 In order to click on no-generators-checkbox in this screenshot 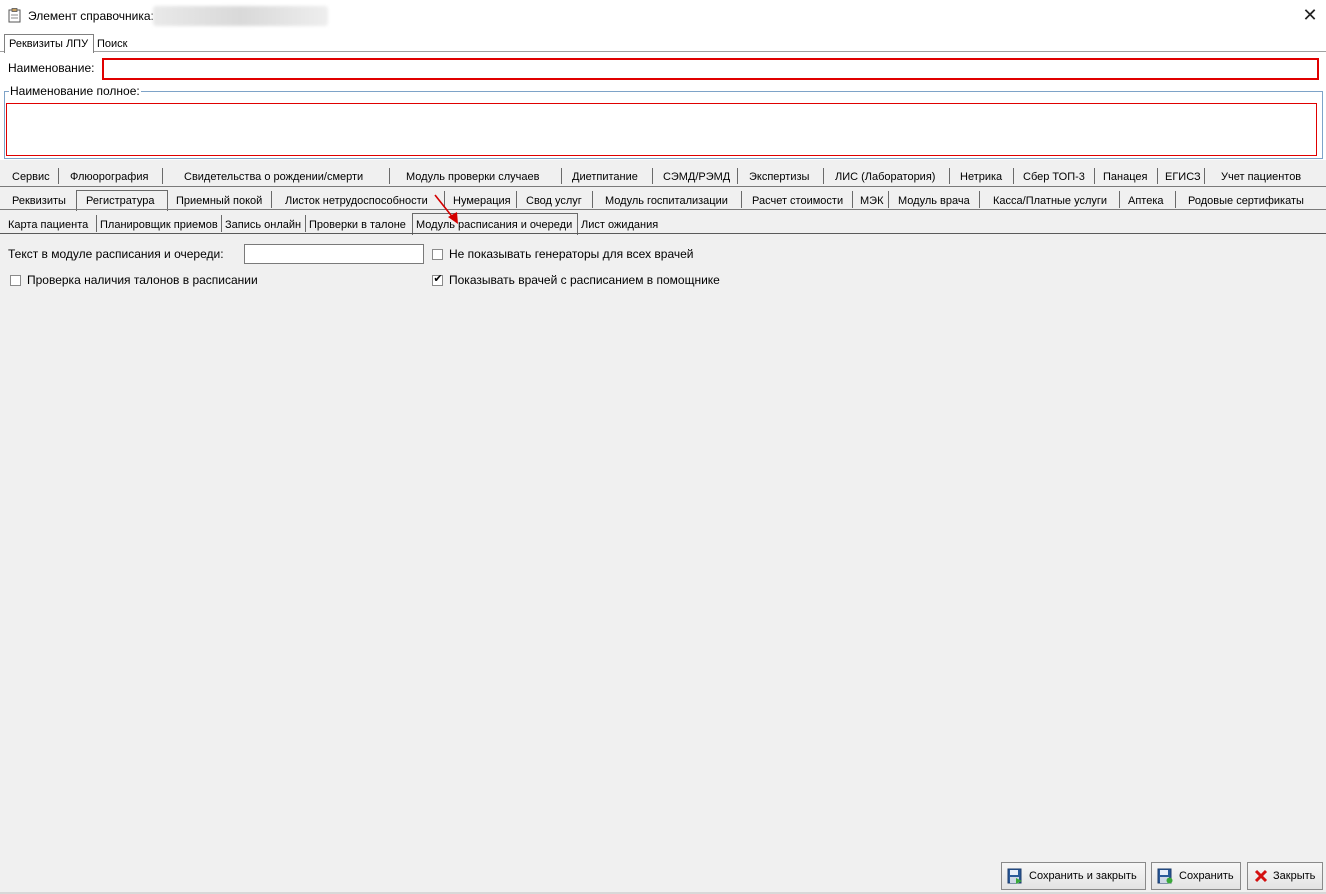, I will do `click(437, 254)`.